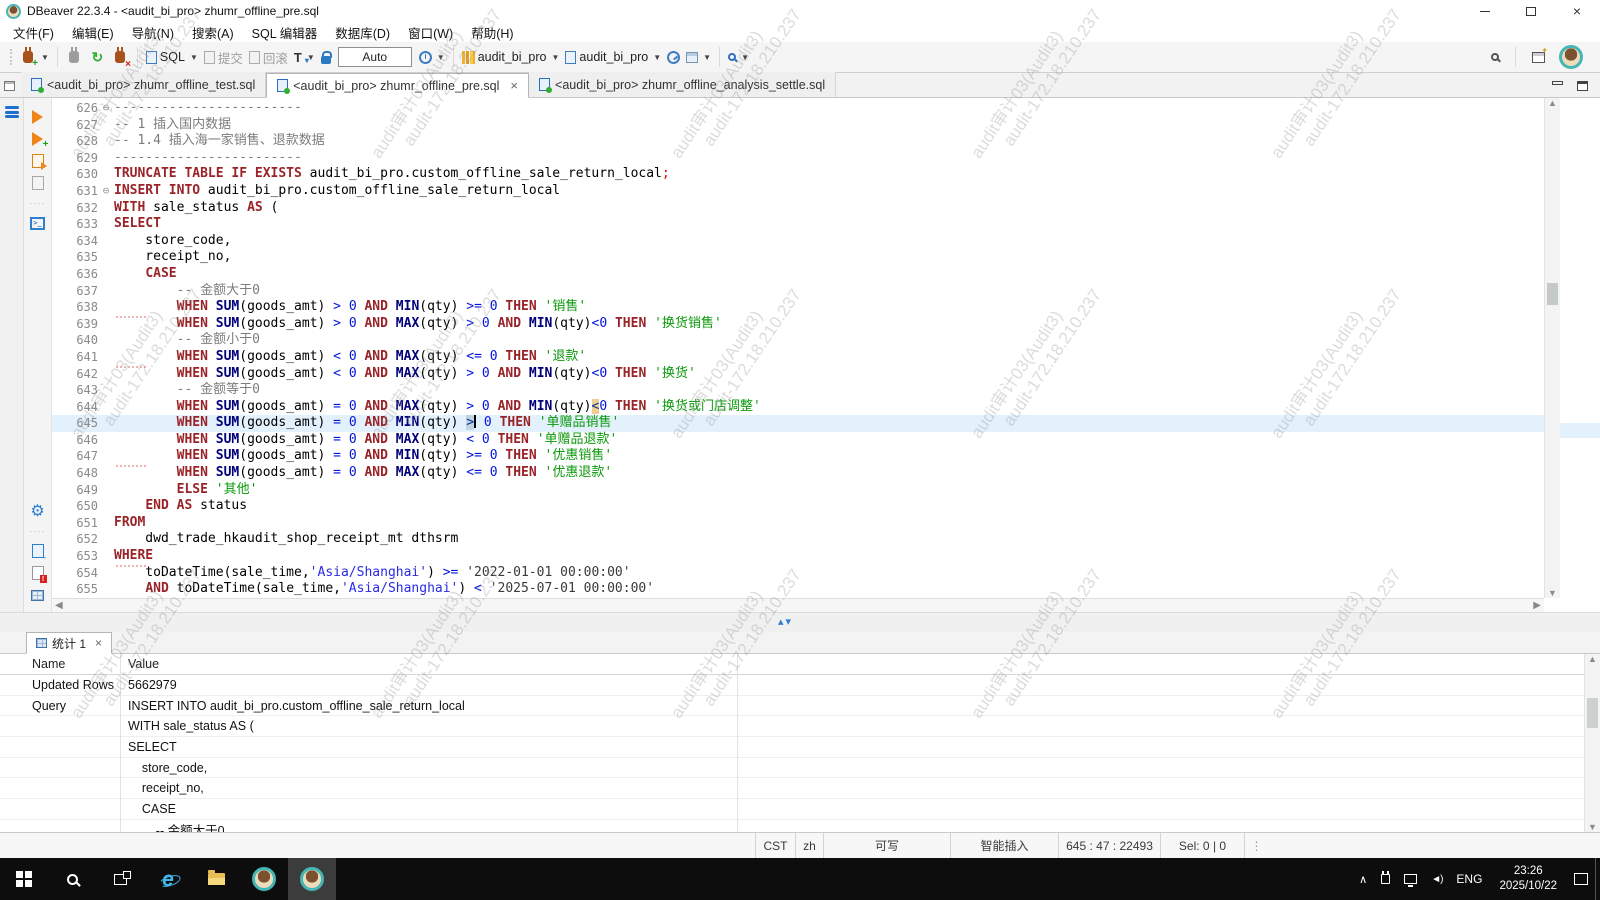 The image size is (1600, 900). I want to click on close-button: ×, so click(1577, 11).